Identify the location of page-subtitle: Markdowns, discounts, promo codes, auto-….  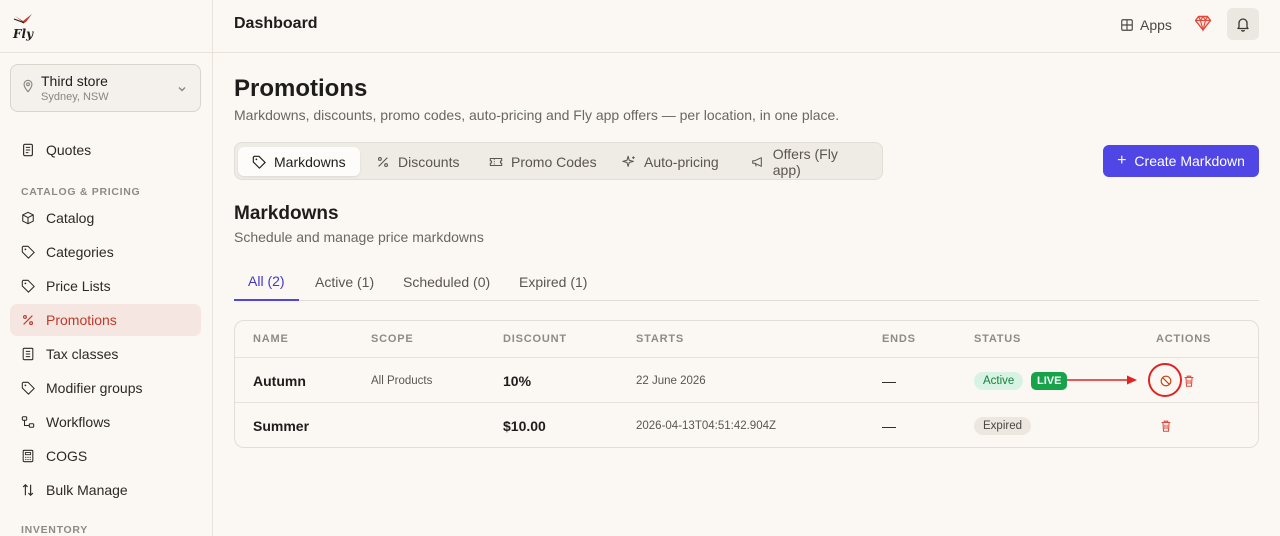
(537, 115).